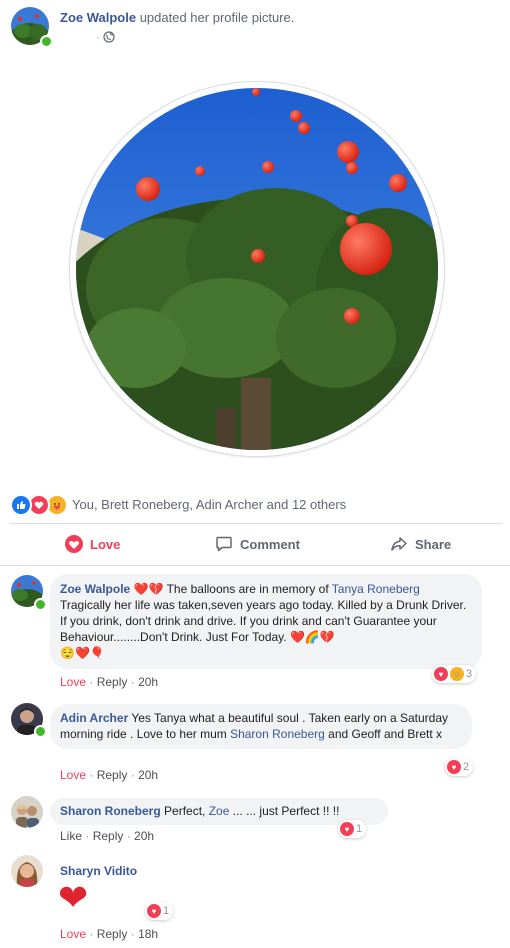  Describe the element at coordinates (469, 674) in the screenshot. I see `reaction-count: 3` at that location.